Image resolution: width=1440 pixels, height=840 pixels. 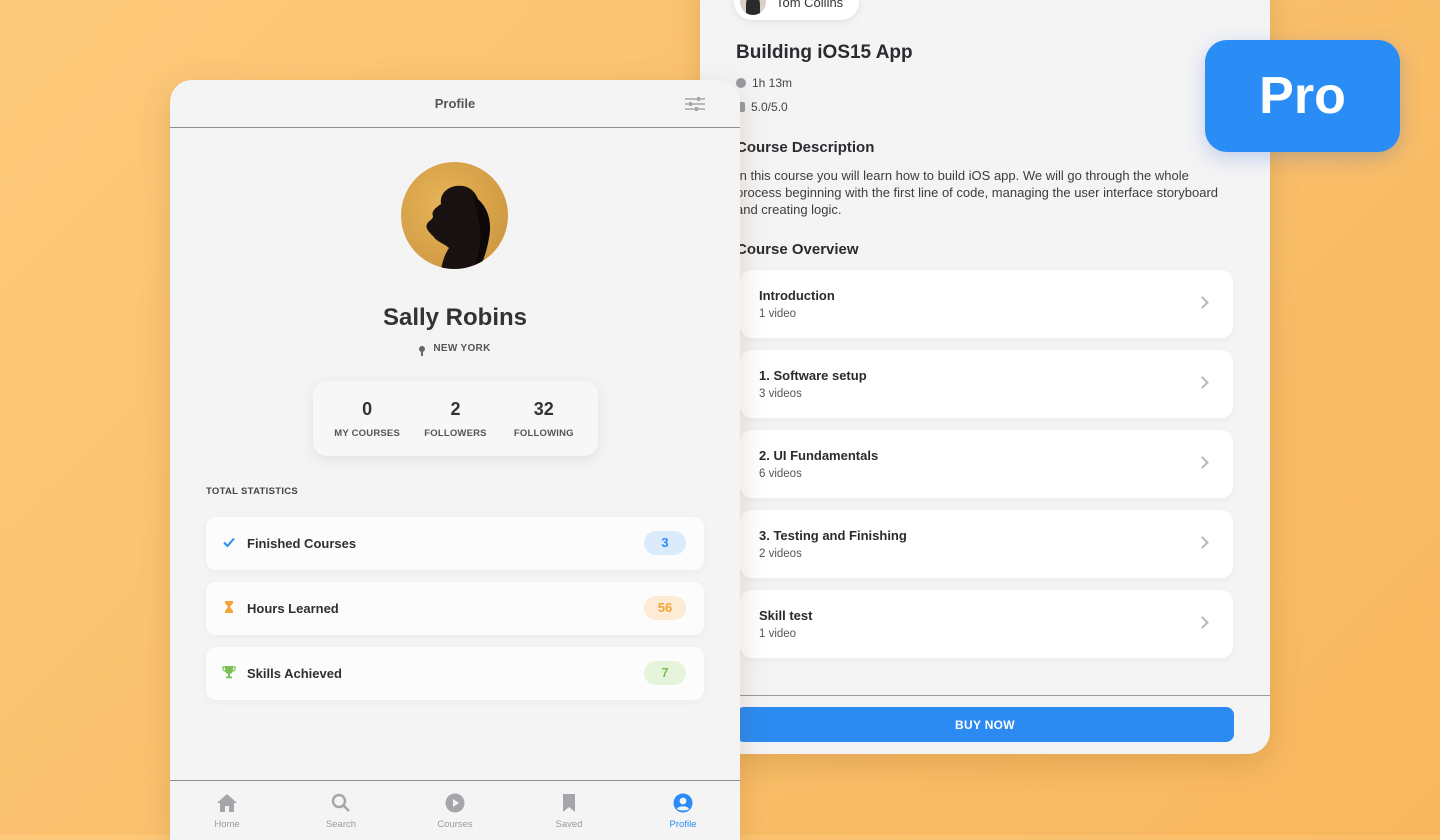 I want to click on author-chip: Tom Collins, so click(x=797, y=10).